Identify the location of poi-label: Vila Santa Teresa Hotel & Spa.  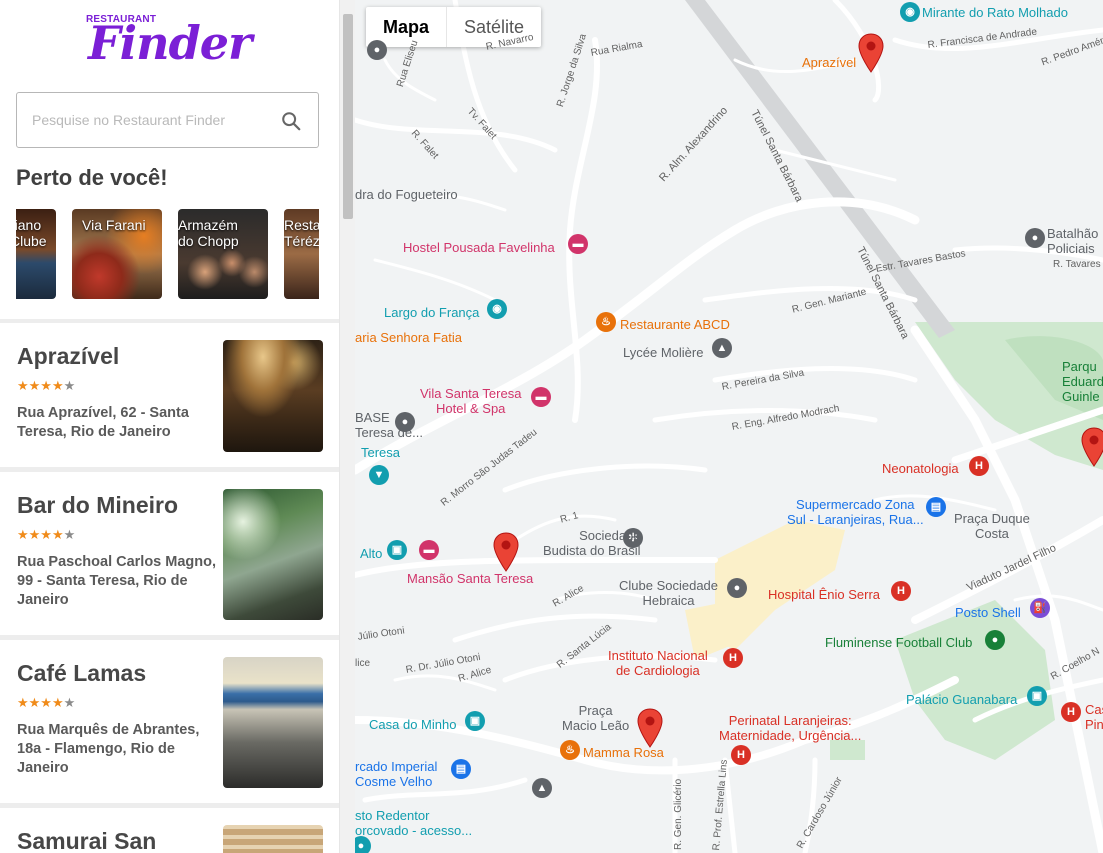
(470, 401).